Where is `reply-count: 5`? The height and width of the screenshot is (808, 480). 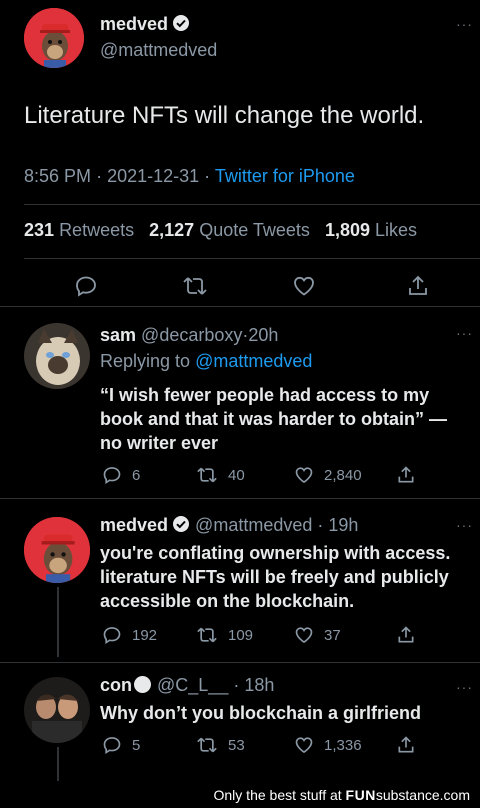
reply-count: 5 is located at coordinates (136, 745).